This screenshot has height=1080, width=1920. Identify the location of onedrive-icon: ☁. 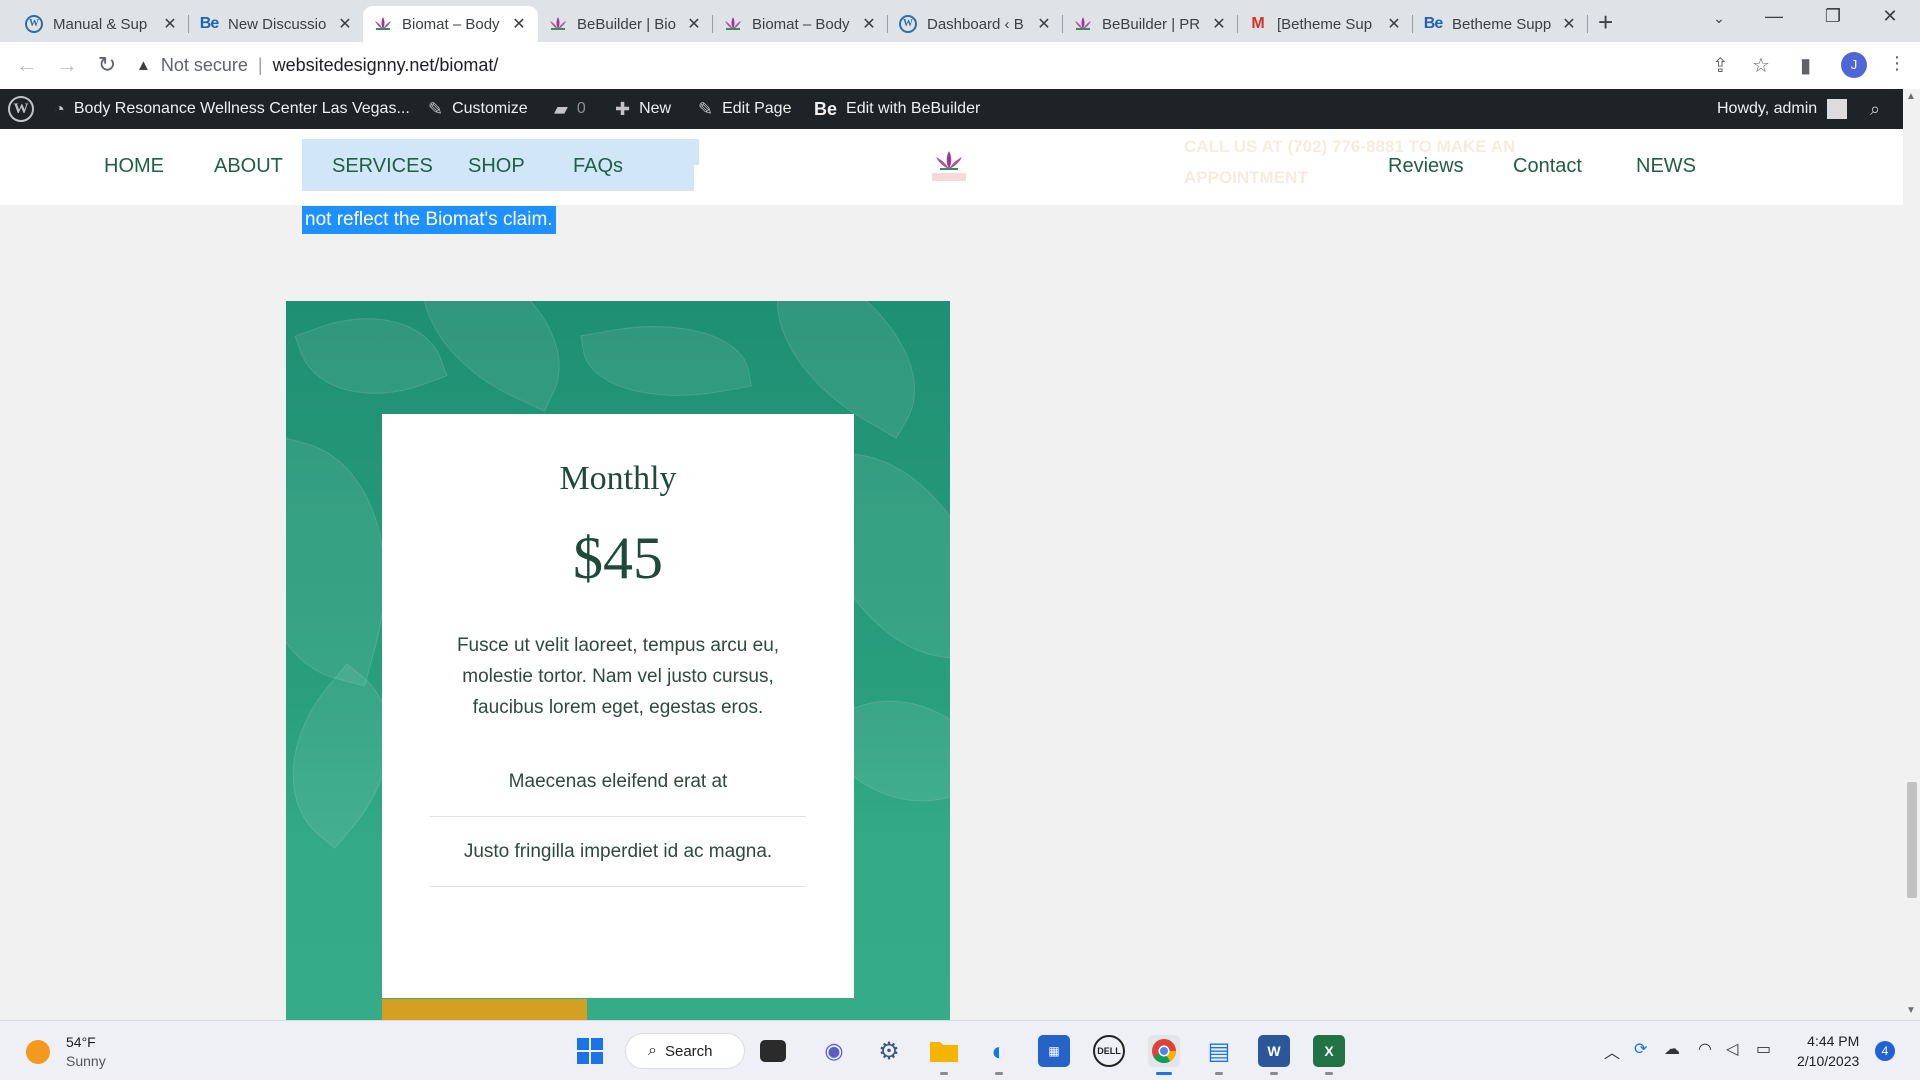
(1672, 1049).